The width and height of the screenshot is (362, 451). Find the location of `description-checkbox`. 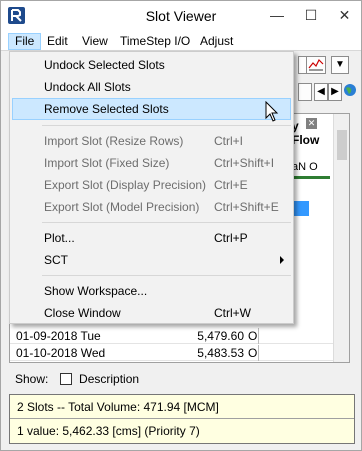

description-checkbox is located at coordinates (65, 379).